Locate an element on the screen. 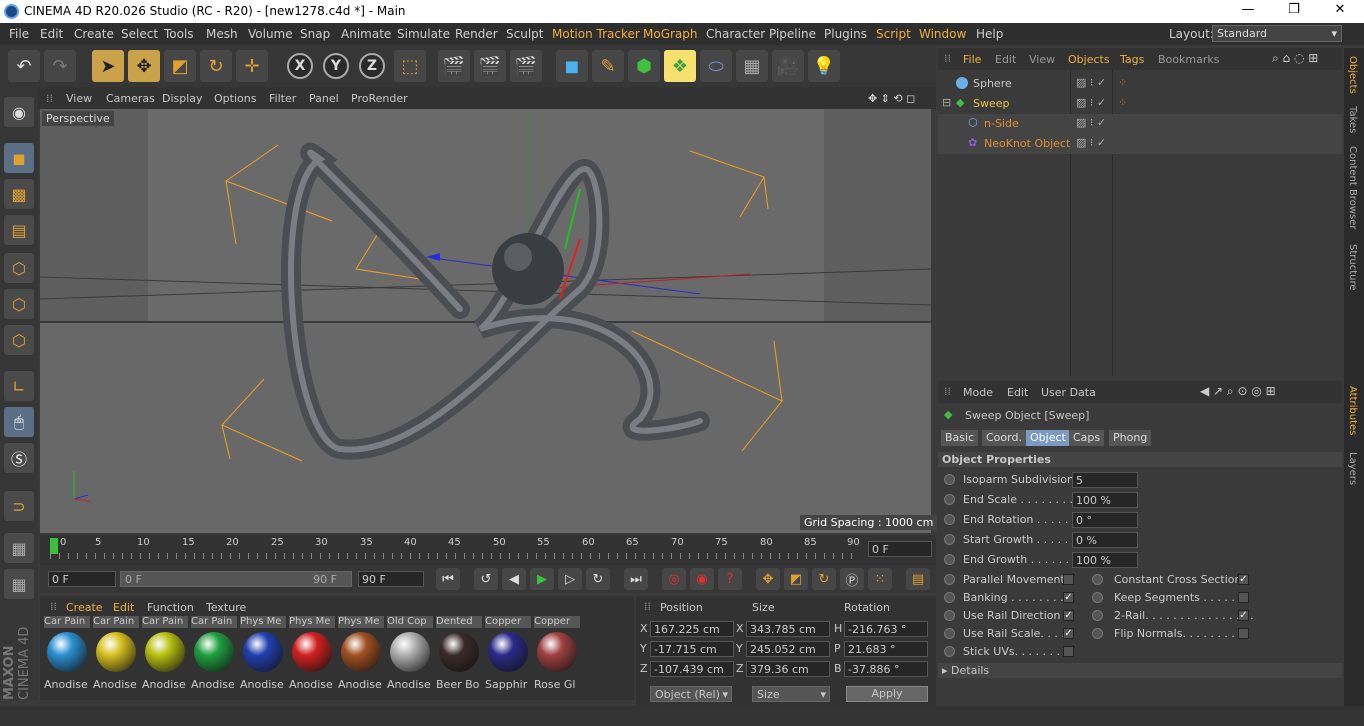 The width and height of the screenshot is (1364, 726). side-tab-takes: Takes is located at coordinates (1352, 119).